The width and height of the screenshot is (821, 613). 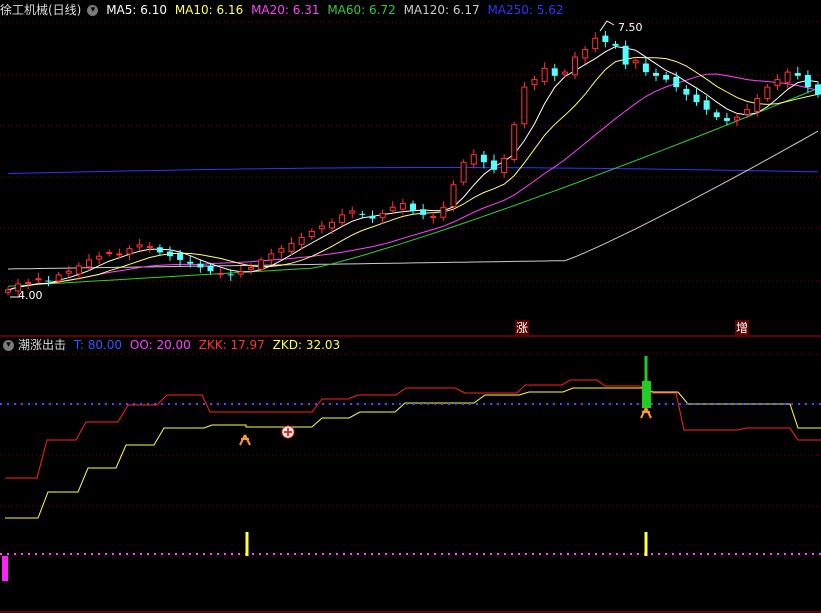 I want to click on oo-bar, so click(x=5, y=568).